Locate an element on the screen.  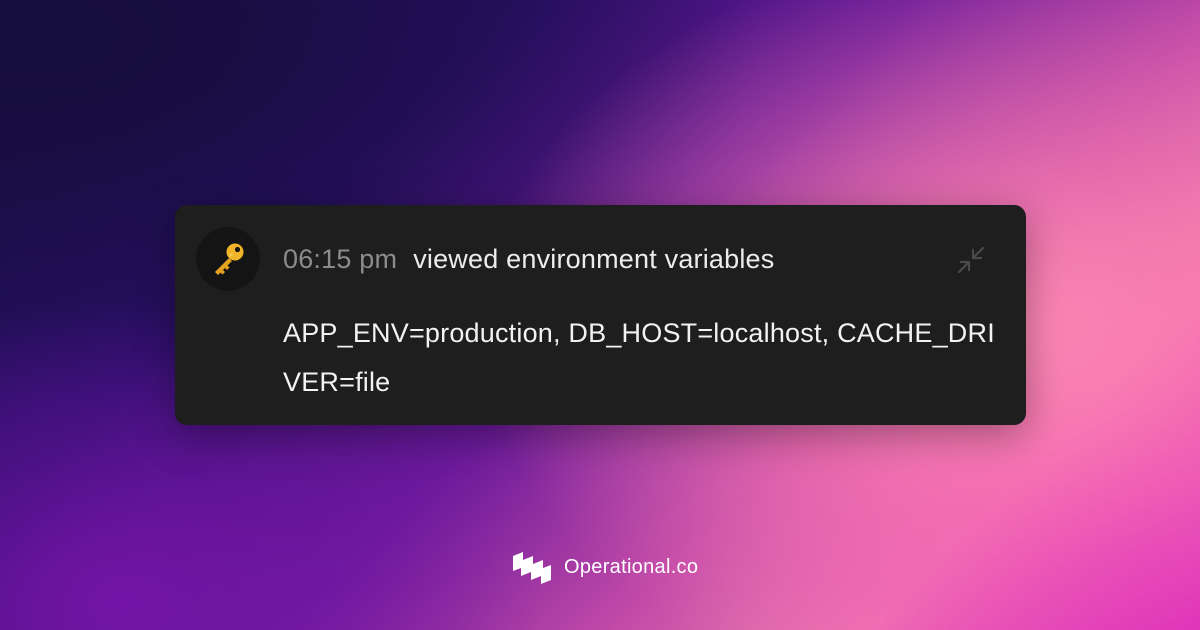
brand-footer: Operational.co is located at coordinates (605, 567).